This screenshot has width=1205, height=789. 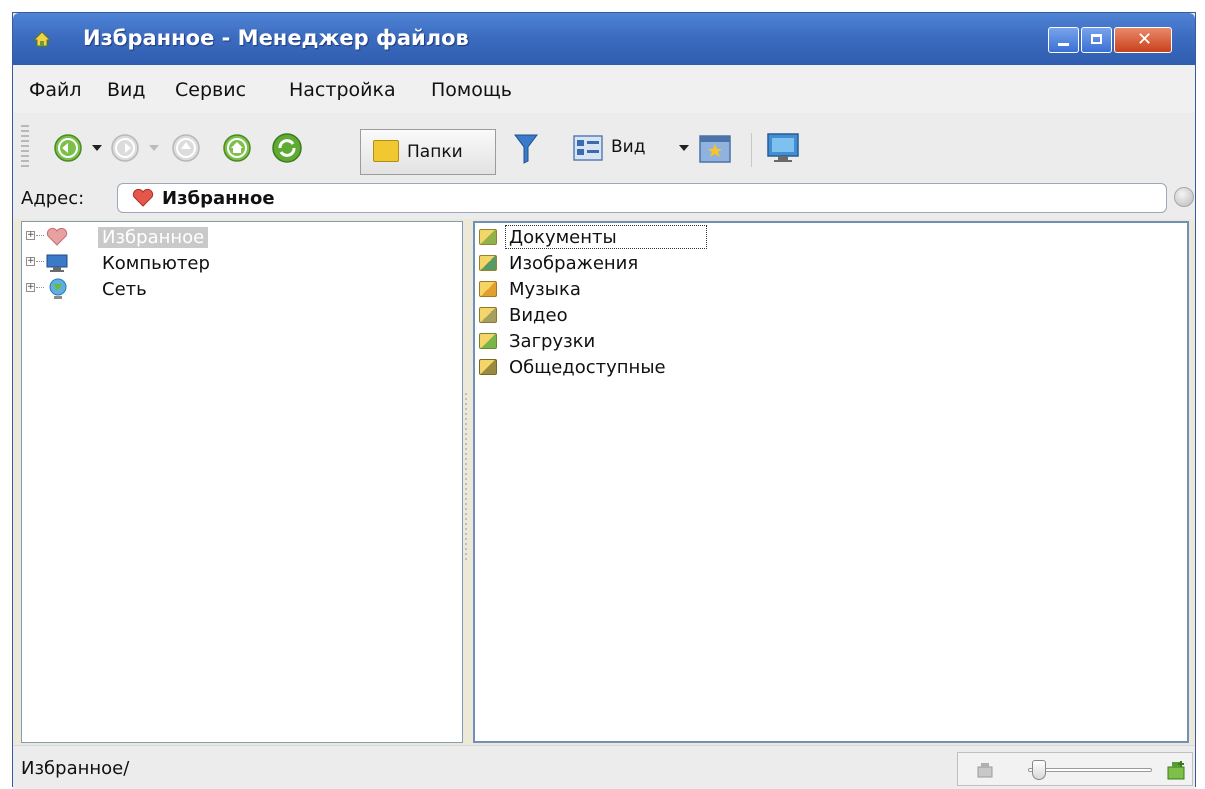 I want to click on home-app-icon, so click(x=42, y=39).